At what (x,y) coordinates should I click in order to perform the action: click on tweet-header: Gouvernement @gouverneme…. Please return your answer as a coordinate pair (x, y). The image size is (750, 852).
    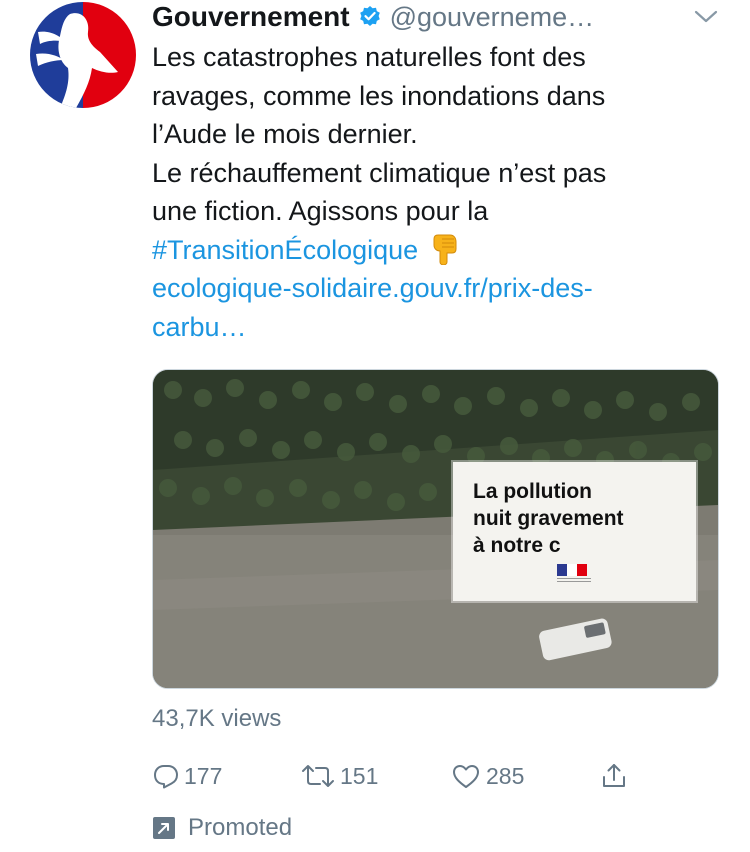
    Looking at the image, I should click on (442, 17).